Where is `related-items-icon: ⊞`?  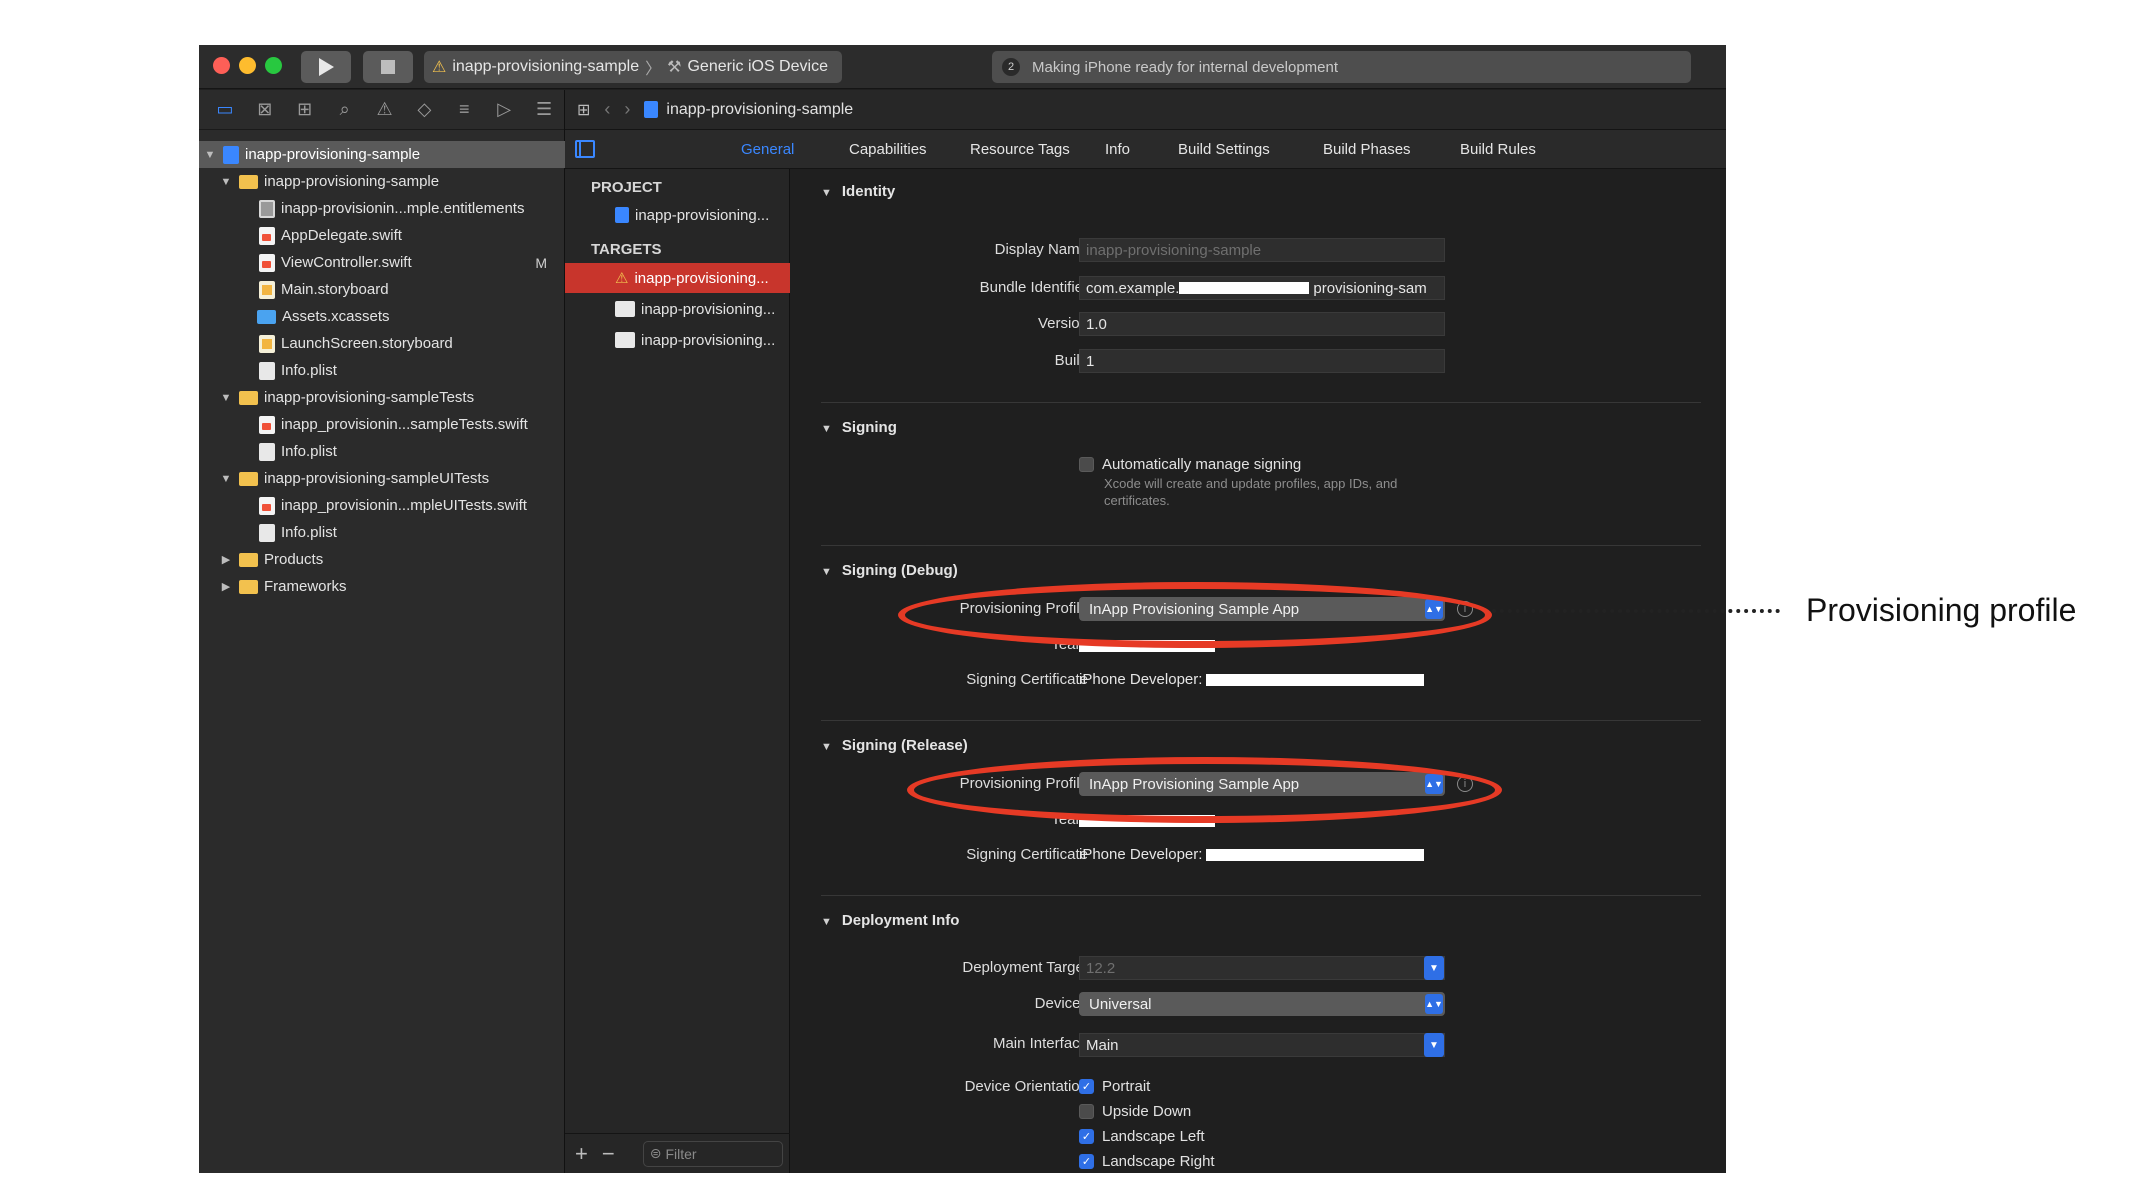 related-items-icon: ⊞ is located at coordinates (583, 110).